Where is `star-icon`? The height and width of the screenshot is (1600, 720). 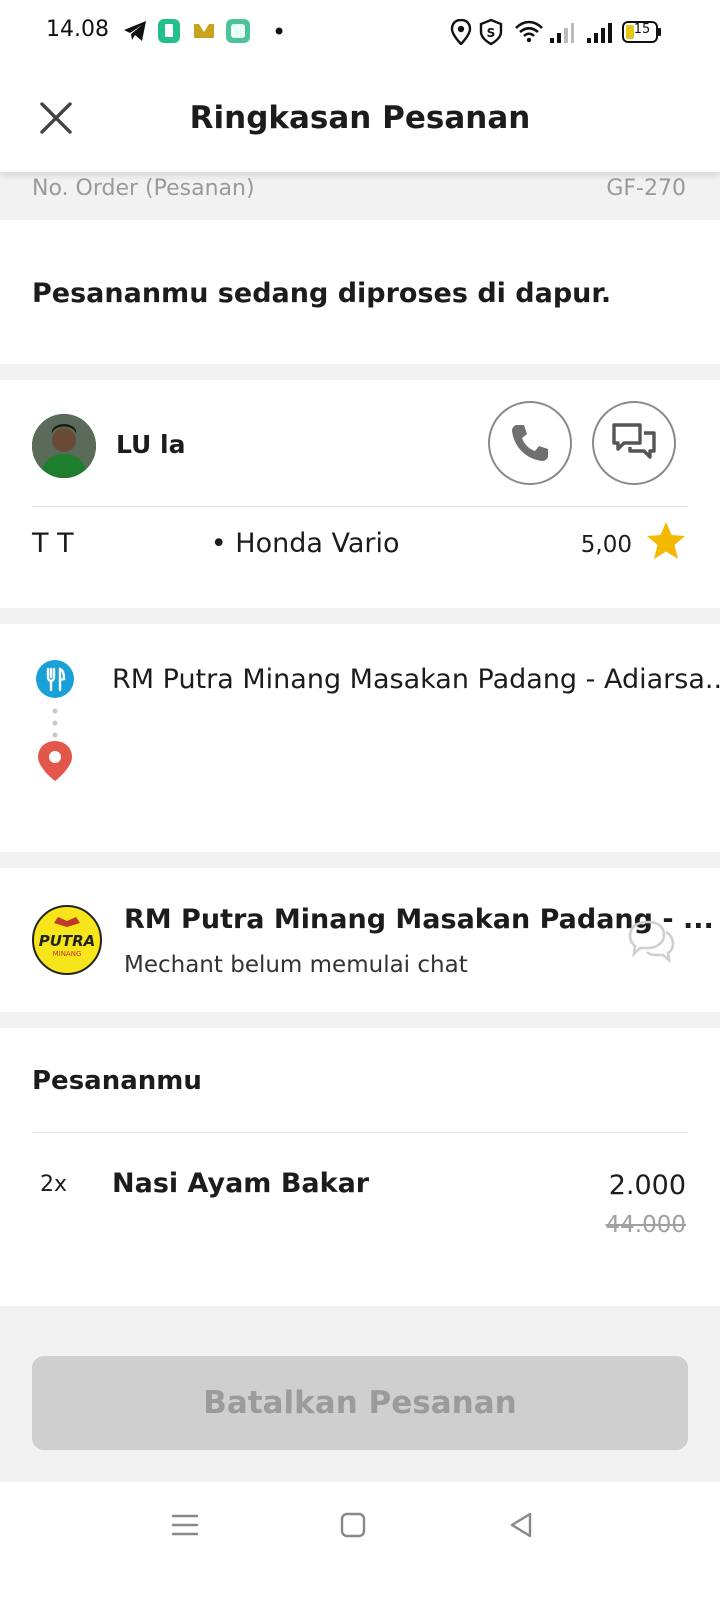 star-icon is located at coordinates (666, 540).